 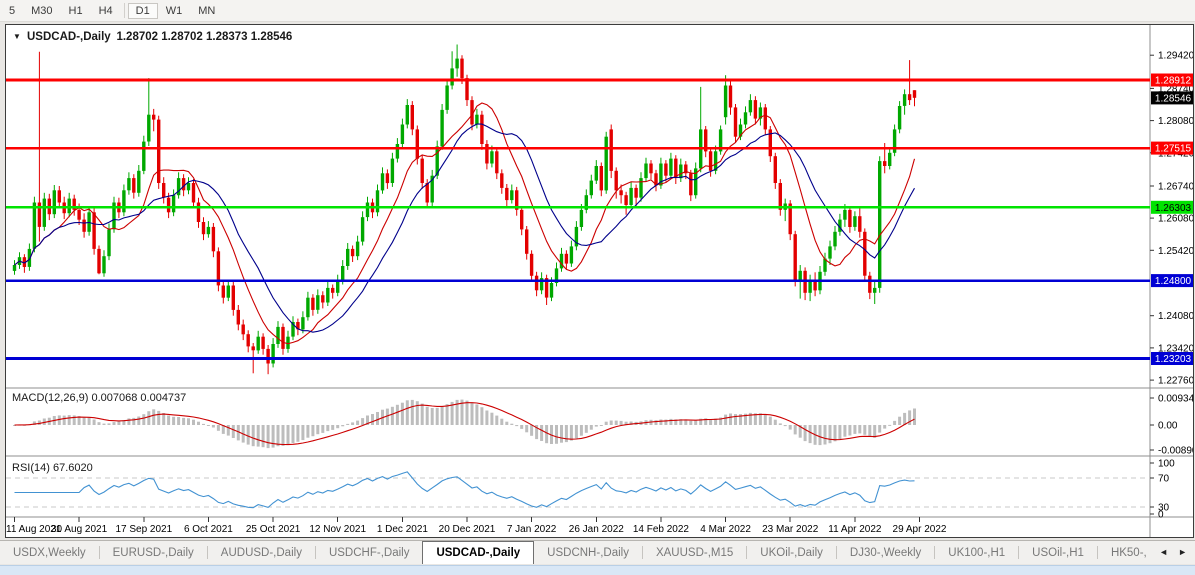 What do you see at coordinates (1168, 426) in the screenshot?
I see `svg-text: 0.00` at bounding box center [1168, 426].